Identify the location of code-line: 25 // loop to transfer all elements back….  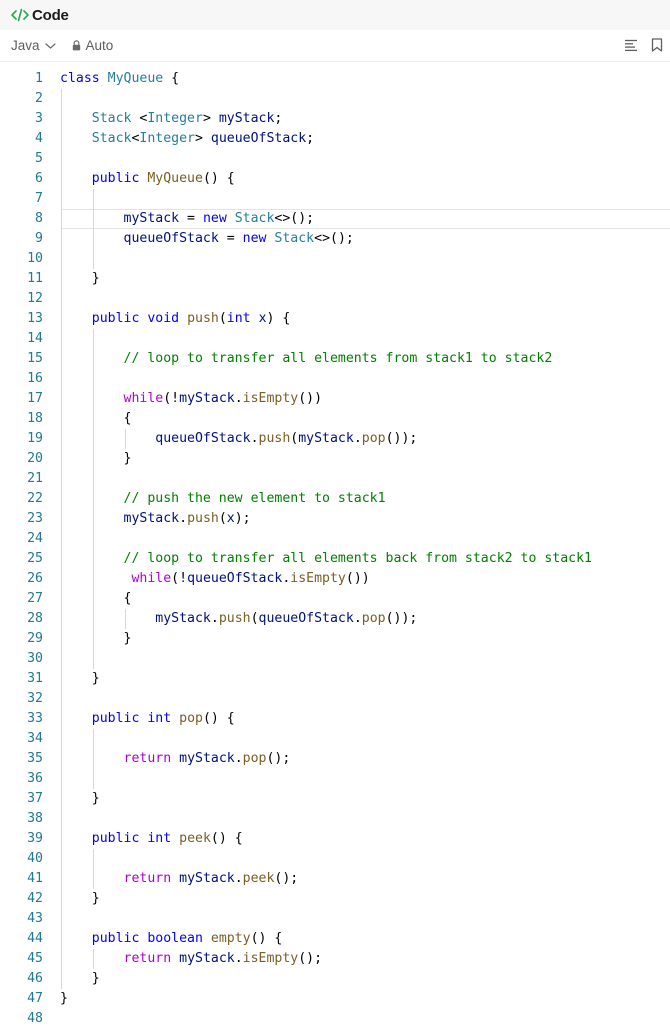
(335, 559).